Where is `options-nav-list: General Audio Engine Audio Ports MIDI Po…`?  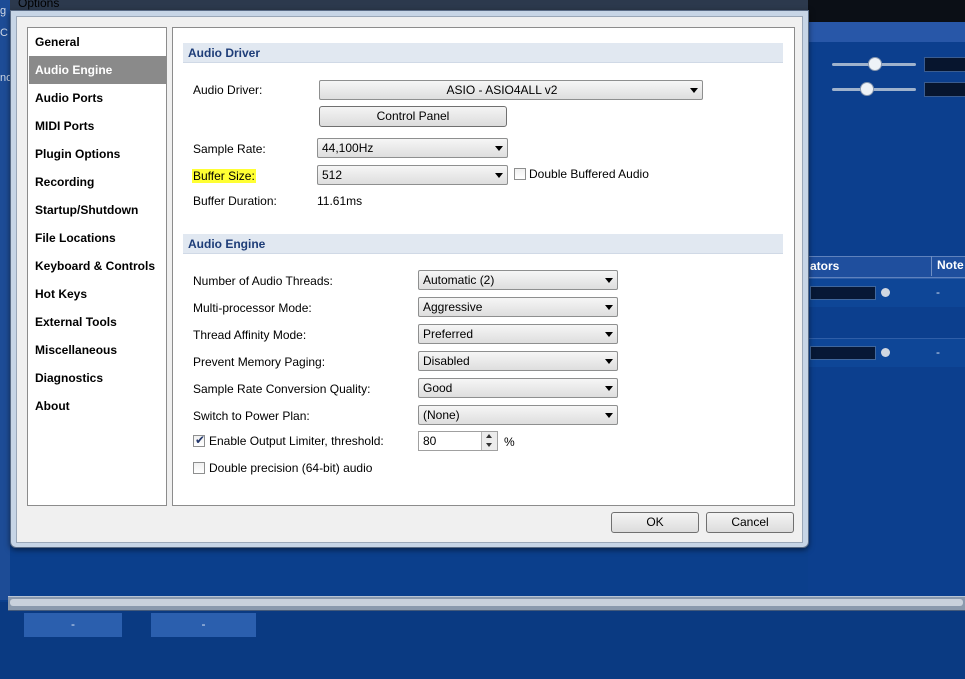 options-nav-list: General Audio Engine Audio Ports MIDI Po… is located at coordinates (97, 266).